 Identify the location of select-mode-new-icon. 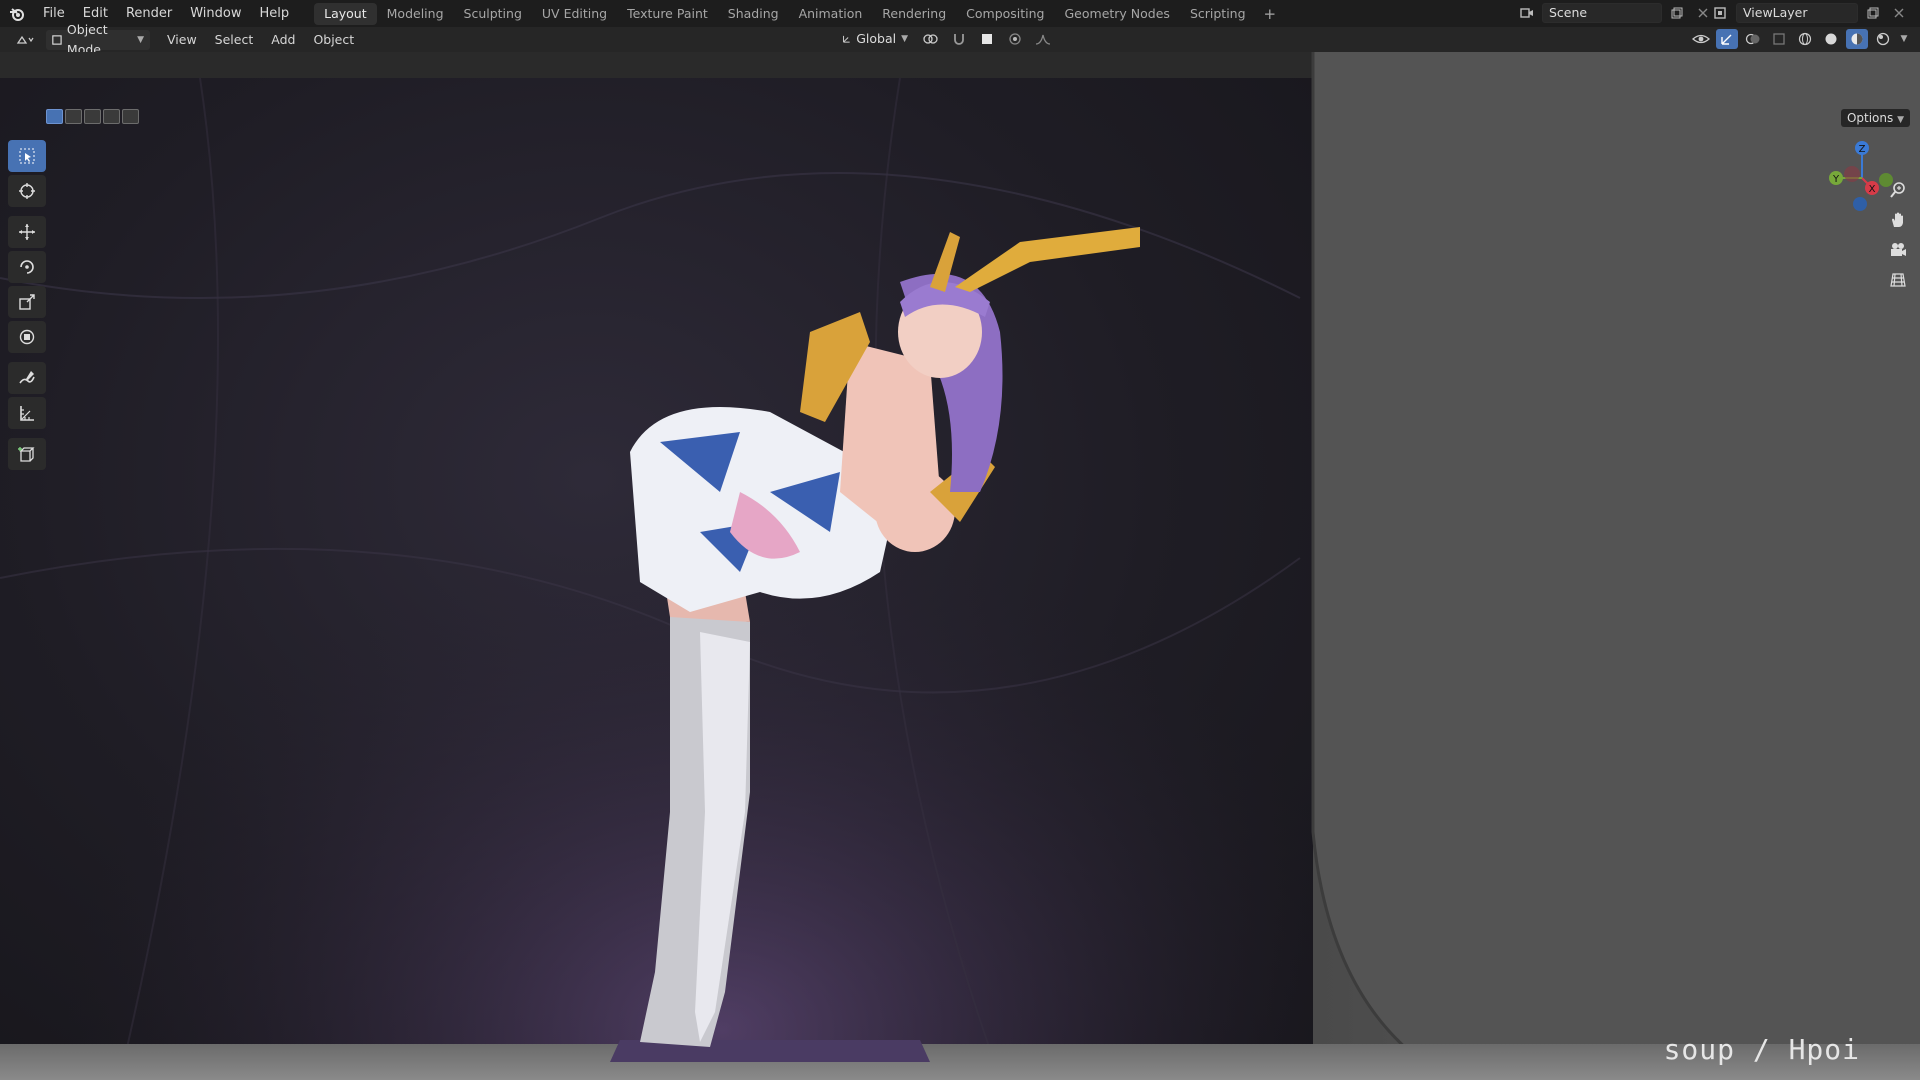
(54, 116).